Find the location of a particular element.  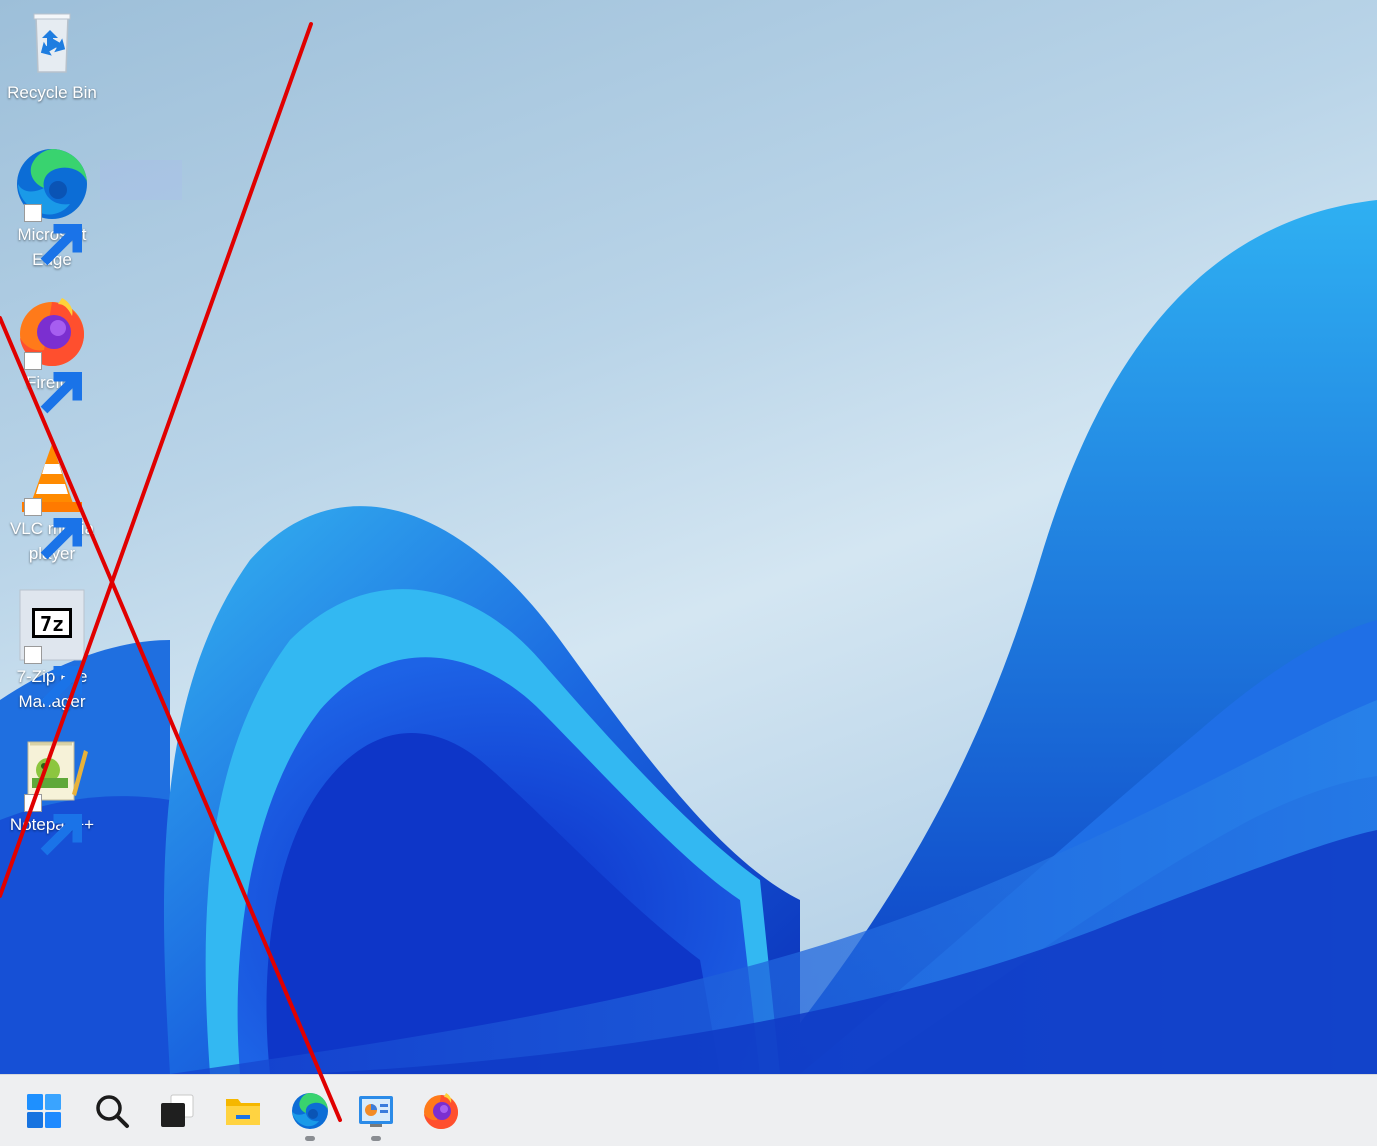

taskbar-edge-button is located at coordinates (310, 1112).